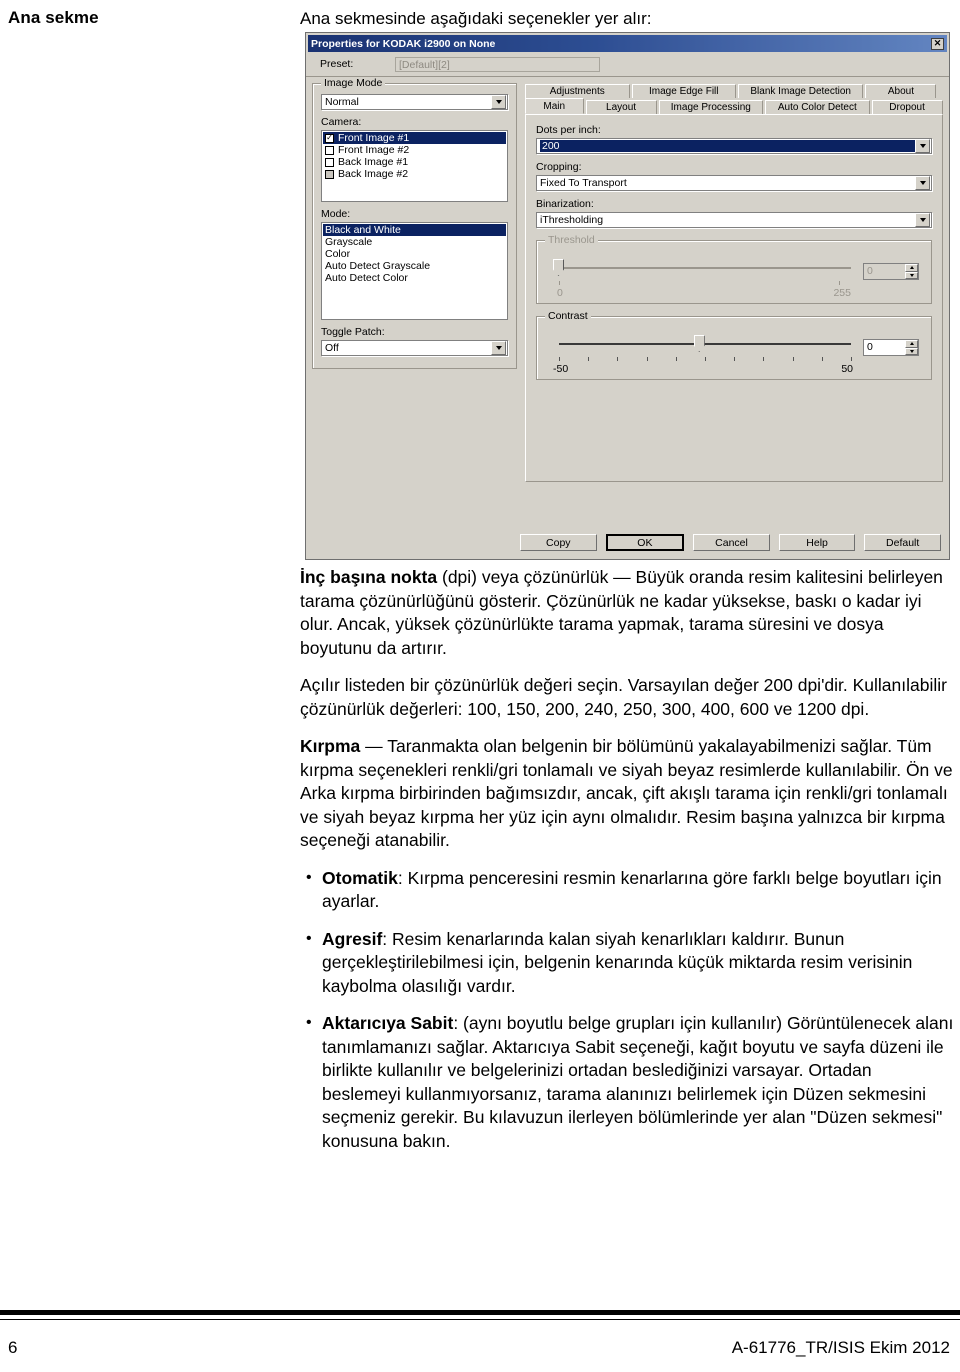 This screenshot has width=960, height=1372. Describe the element at coordinates (817, 542) in the screenshot. I see `help-button: Help` at that location.